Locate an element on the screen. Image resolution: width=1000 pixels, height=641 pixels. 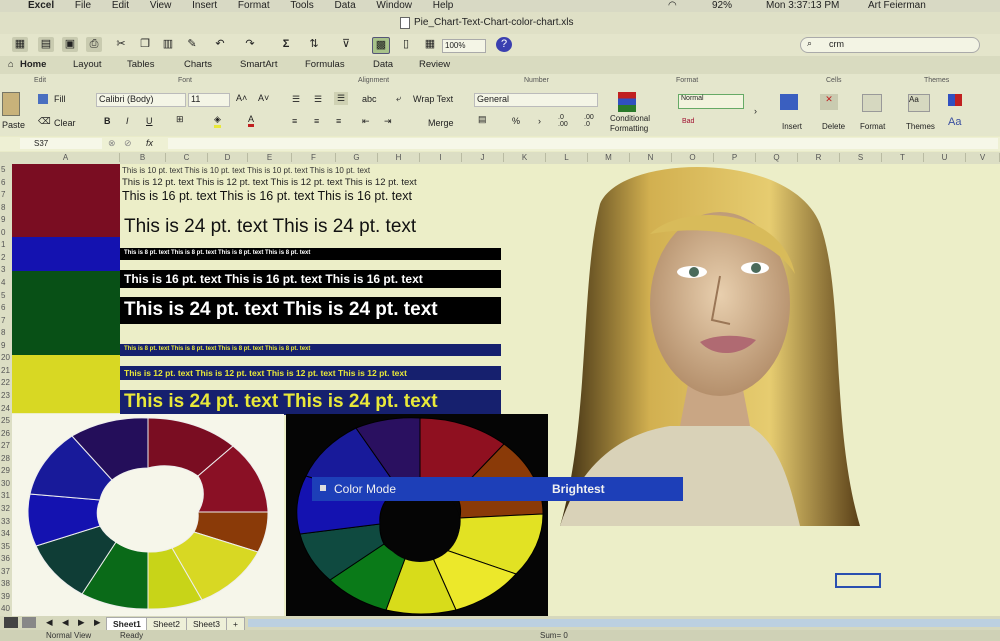
align-right-icon: ≡ is located at coordinates (338, 121).